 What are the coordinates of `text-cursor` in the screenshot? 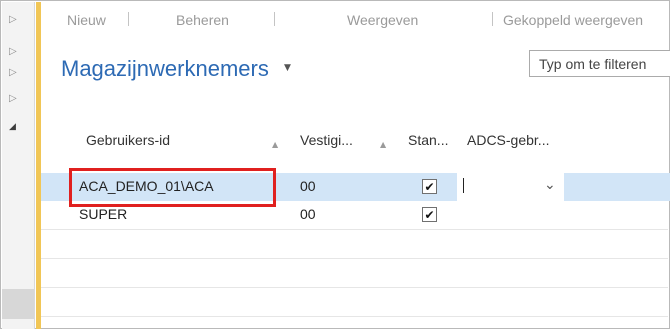 It's located at (463, 185).